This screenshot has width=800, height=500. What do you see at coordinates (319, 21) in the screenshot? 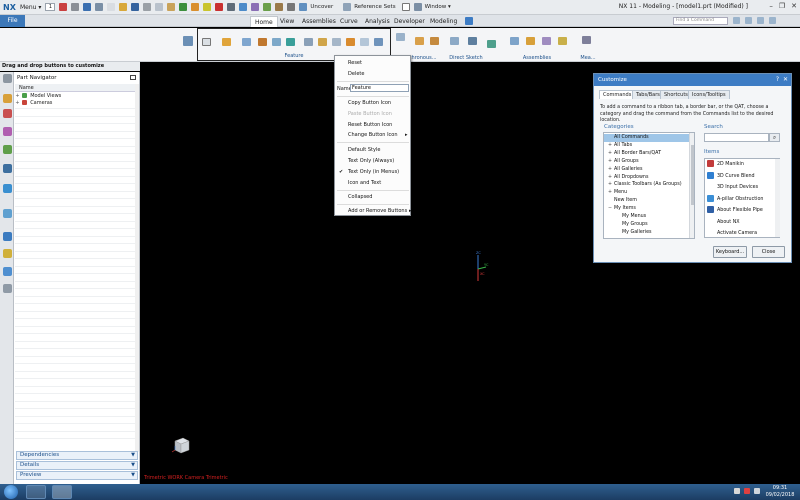
I see `tab-assemblies: Assemblies` at bounding box center [319, 21].